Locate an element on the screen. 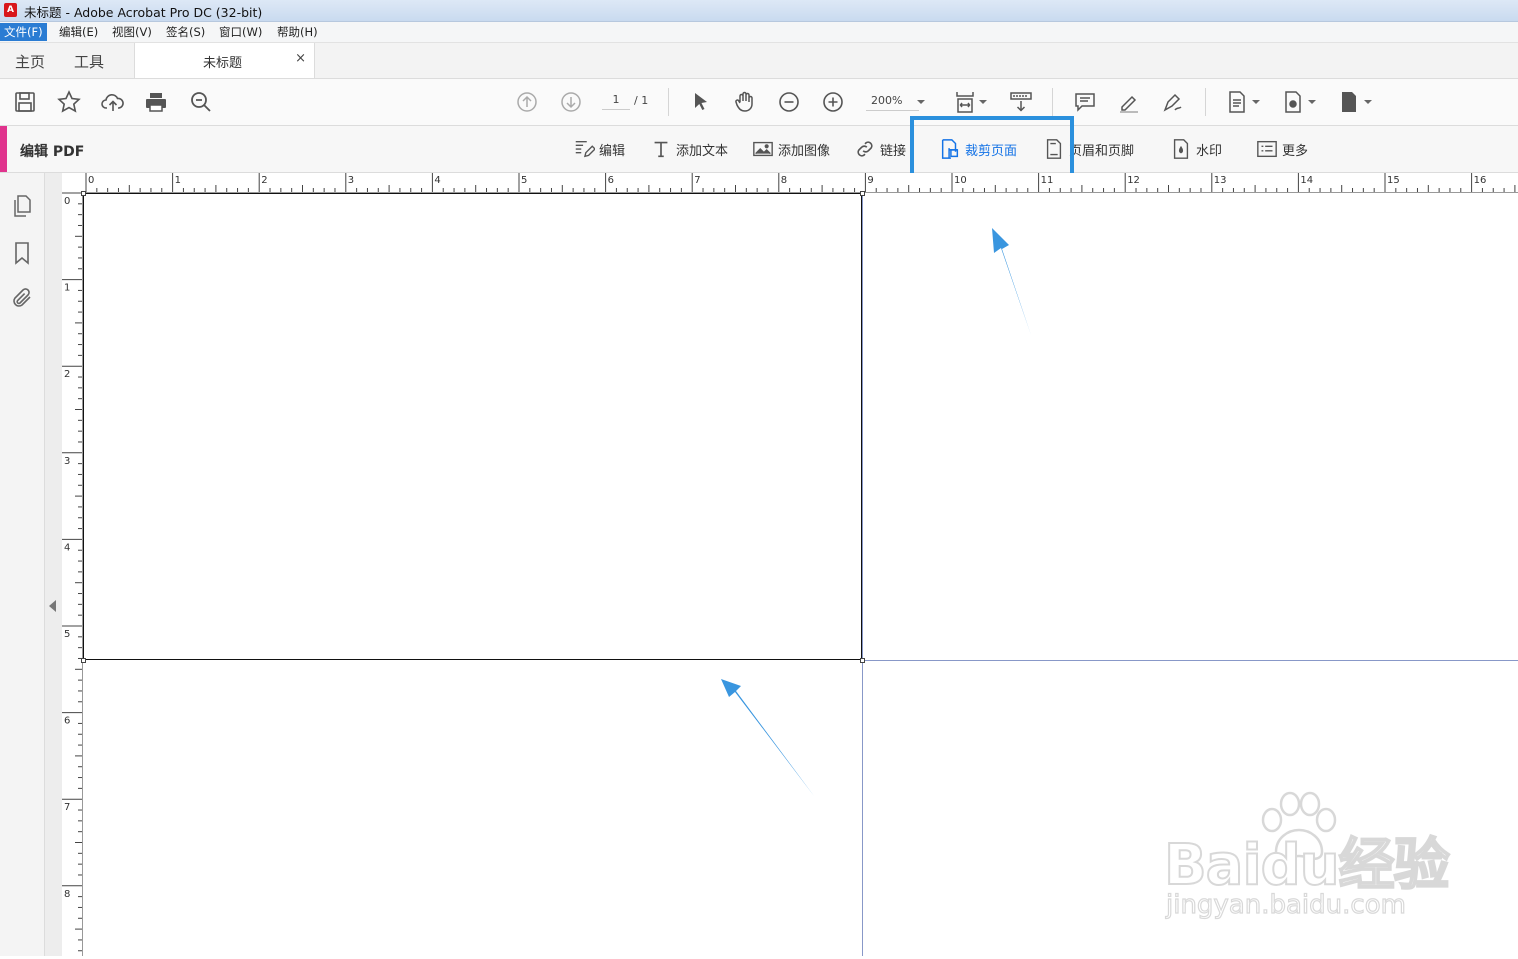 The image size is (1518, 959). crop-handle-bottom-left is located at coordinates (83, 660).